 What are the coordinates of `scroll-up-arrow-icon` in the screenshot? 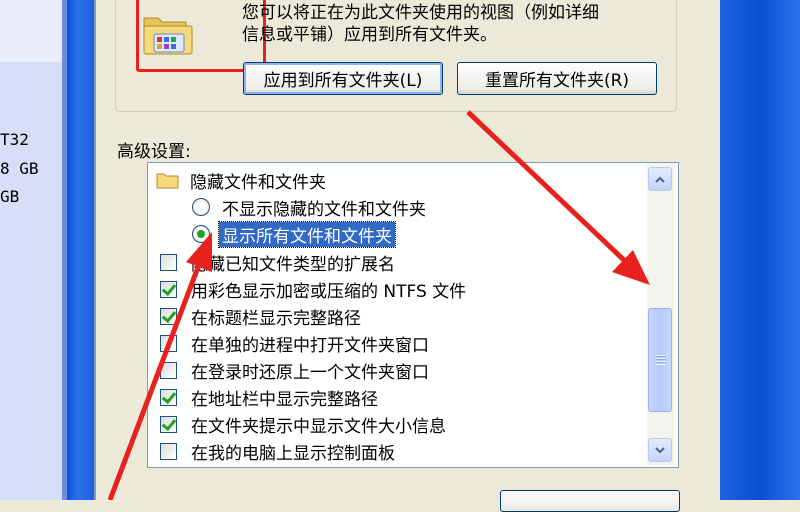 It's located at (660, 179).